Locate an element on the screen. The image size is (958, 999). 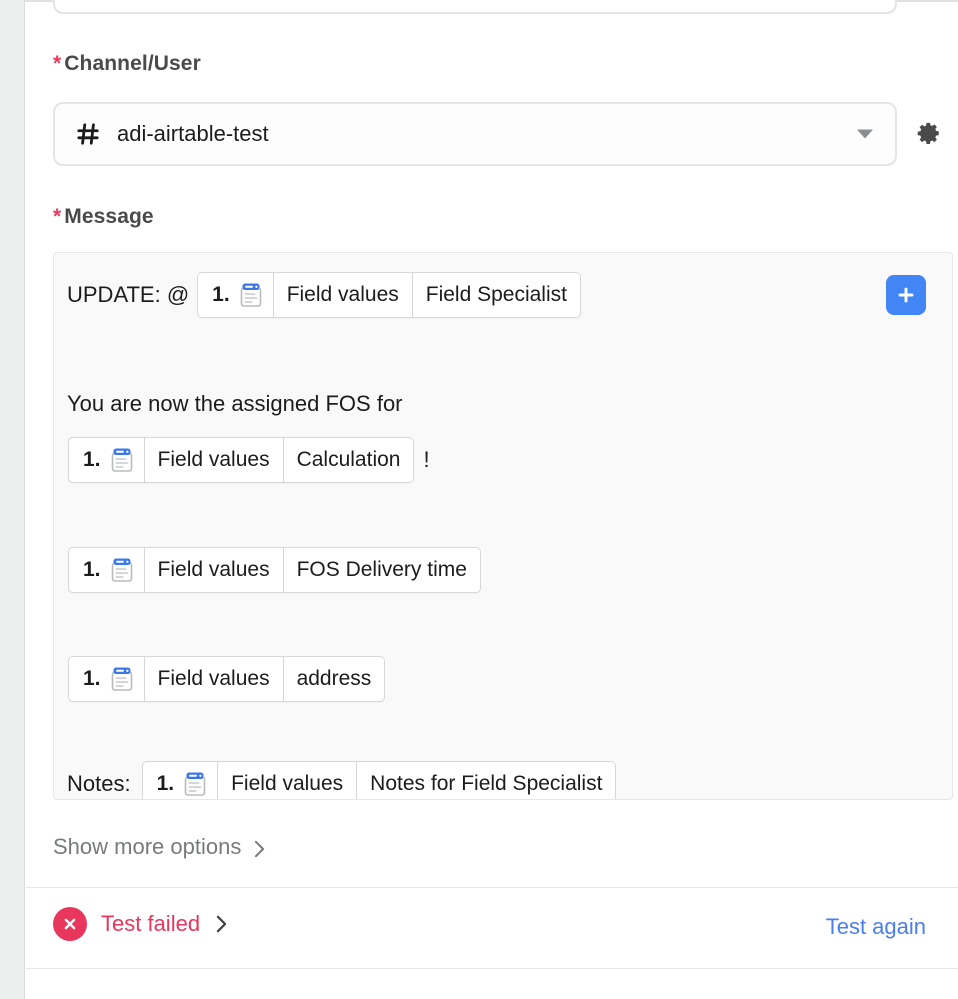
show-more-options-label: Show more options is located at coordinates (147, 846).